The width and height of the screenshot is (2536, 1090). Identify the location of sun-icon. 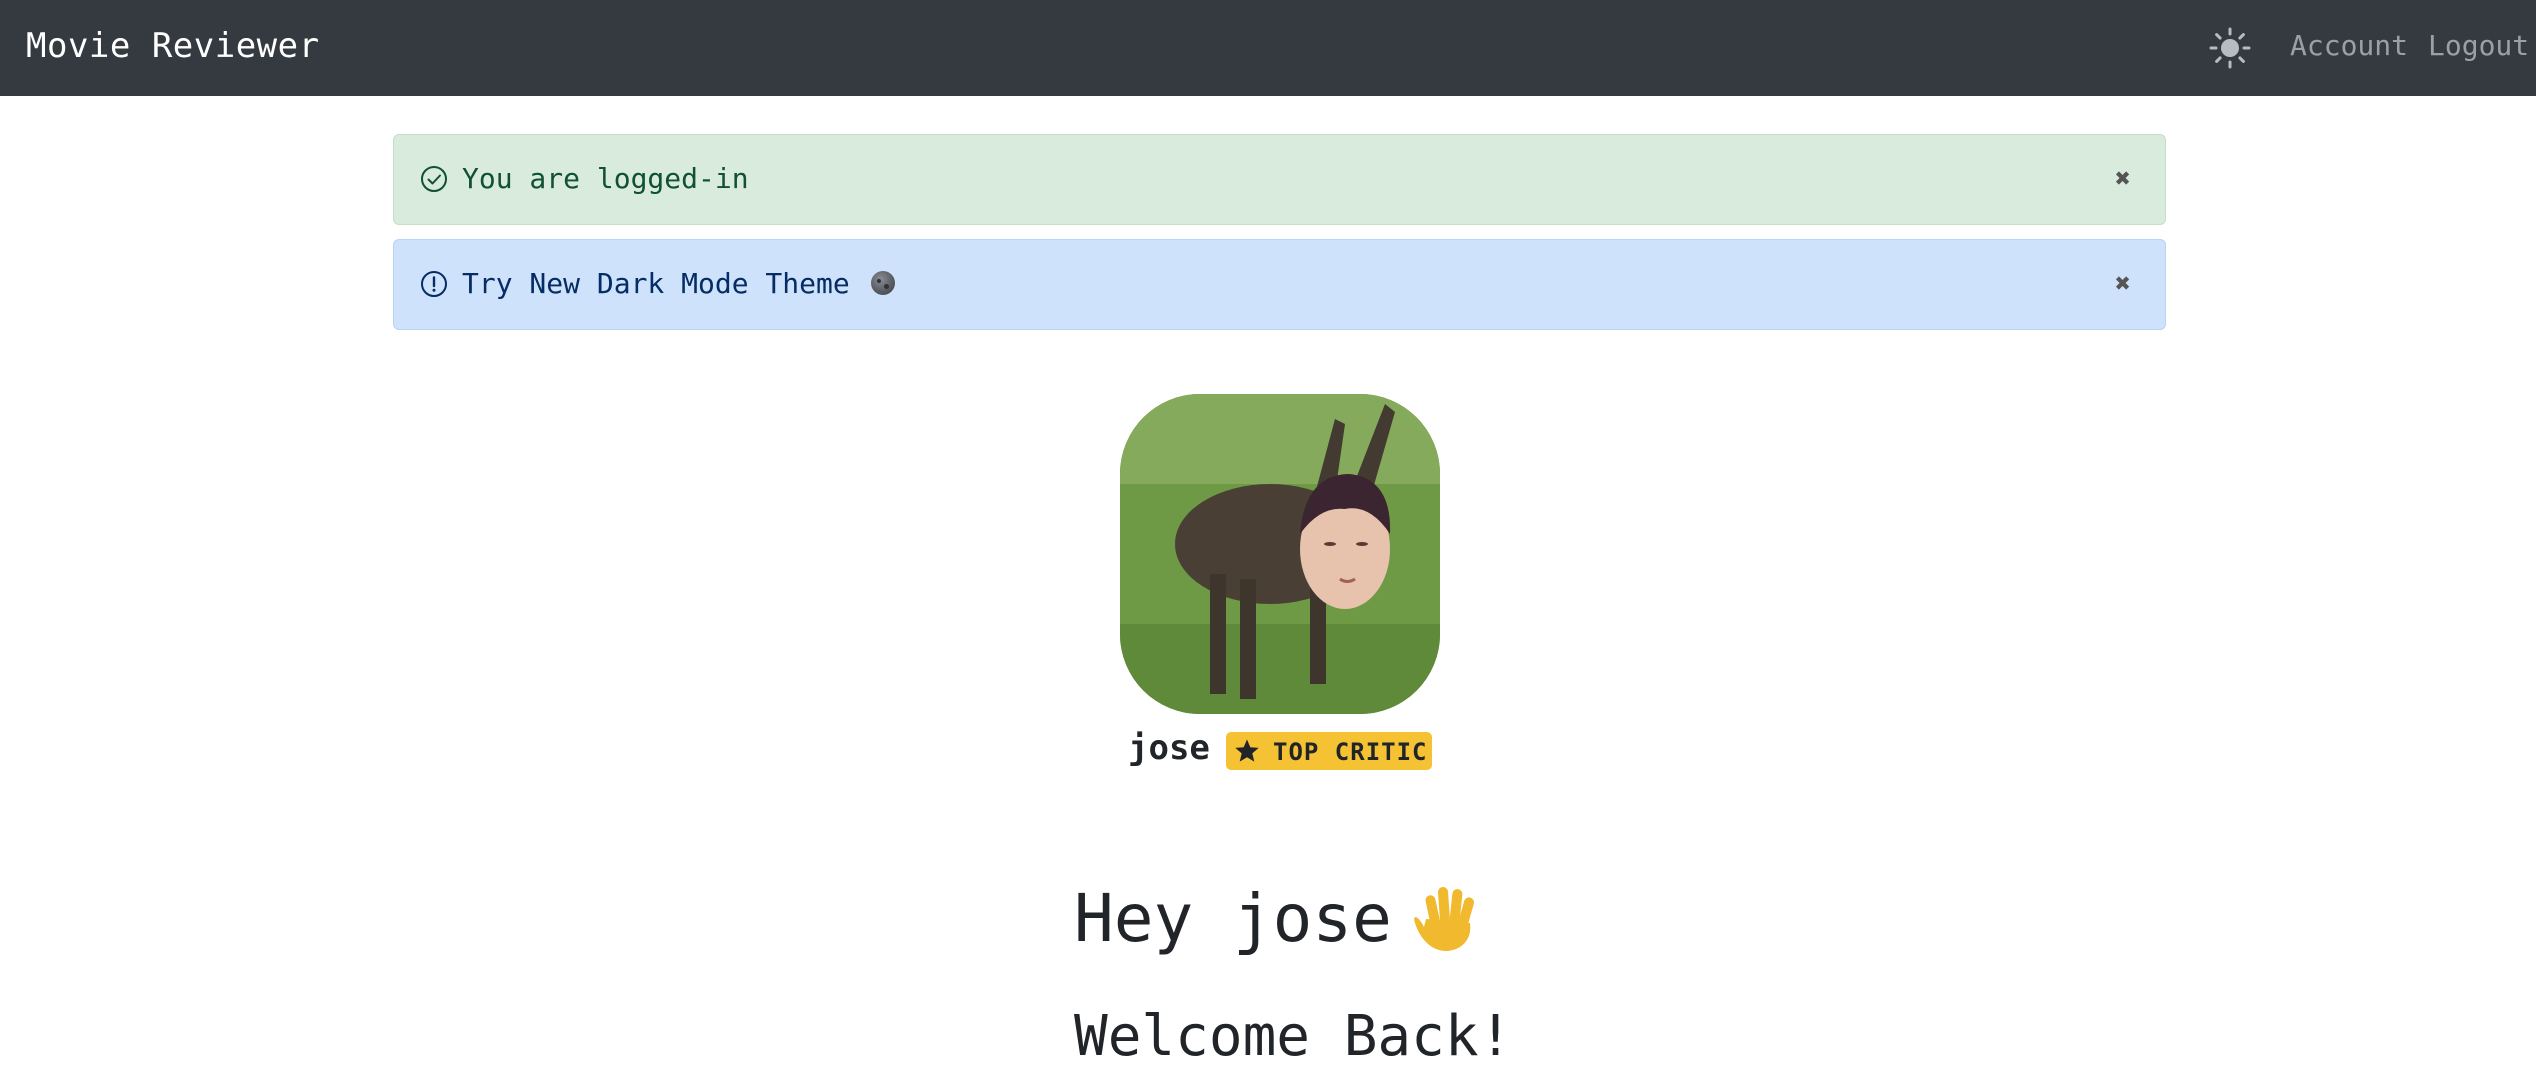
(2230, 48).